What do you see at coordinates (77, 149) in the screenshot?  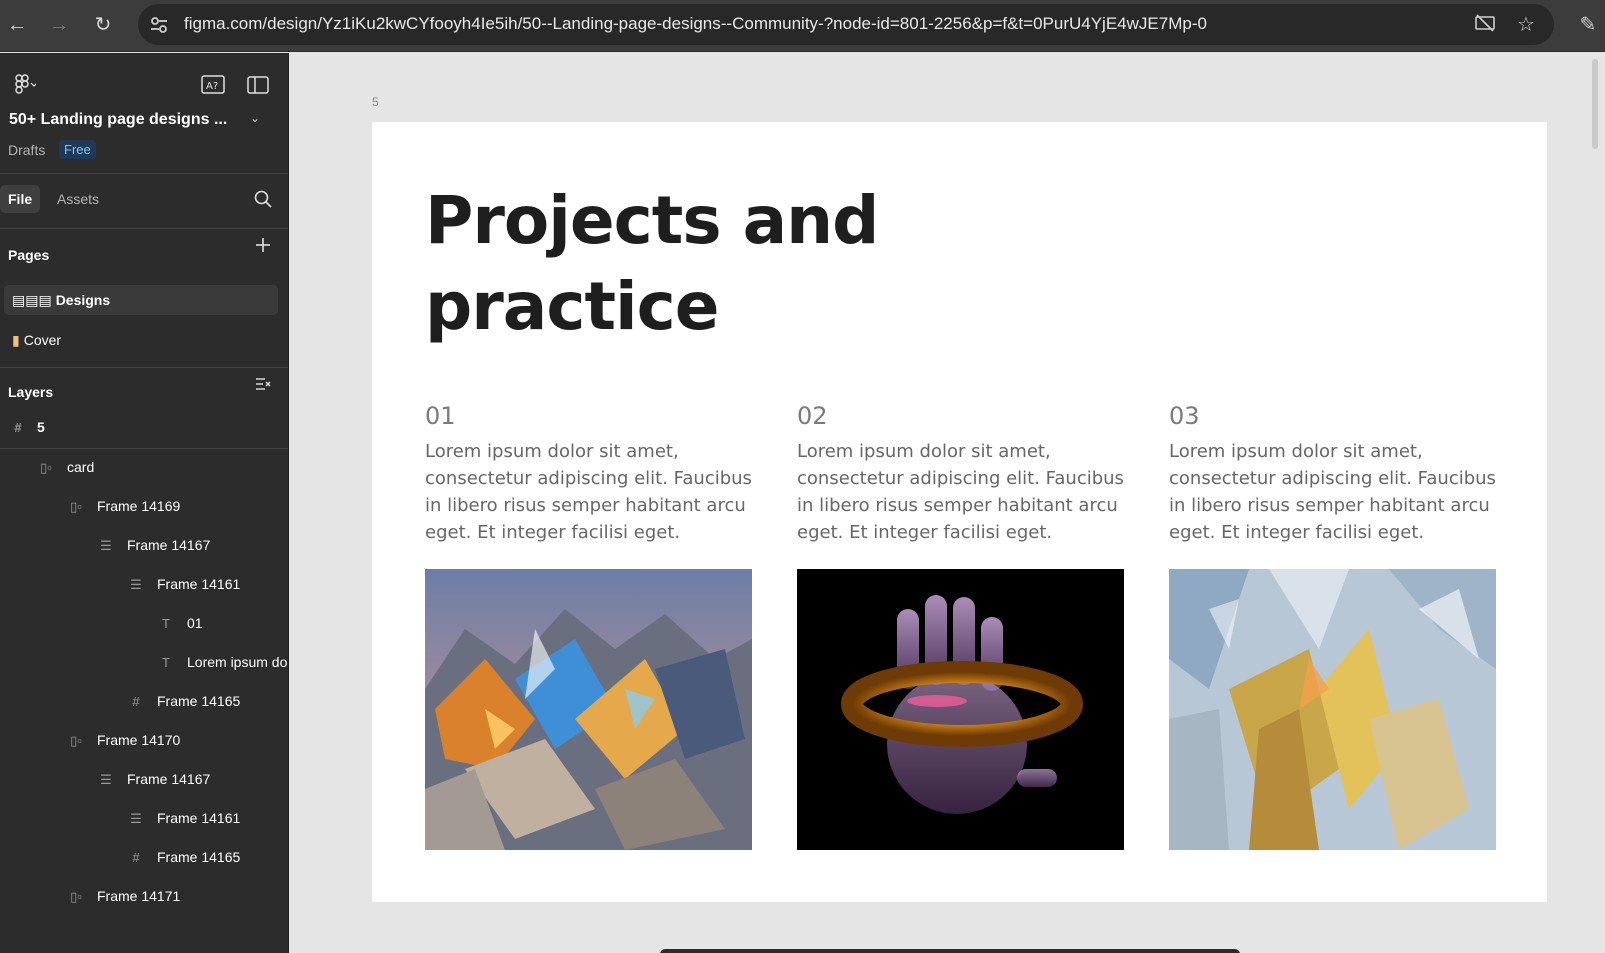 I see `plan-badge: Free` at bounding box center [77, 149].